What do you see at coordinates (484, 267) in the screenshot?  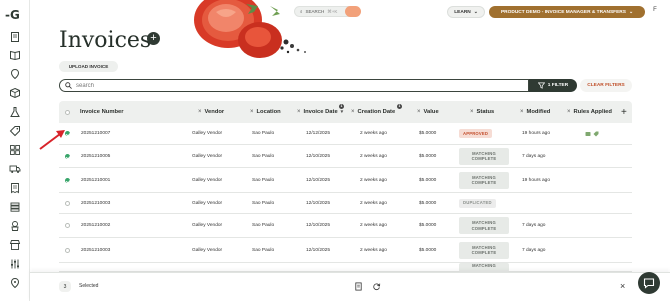 I see `status-cell: MATCHING` at bounding box center [484, 267].